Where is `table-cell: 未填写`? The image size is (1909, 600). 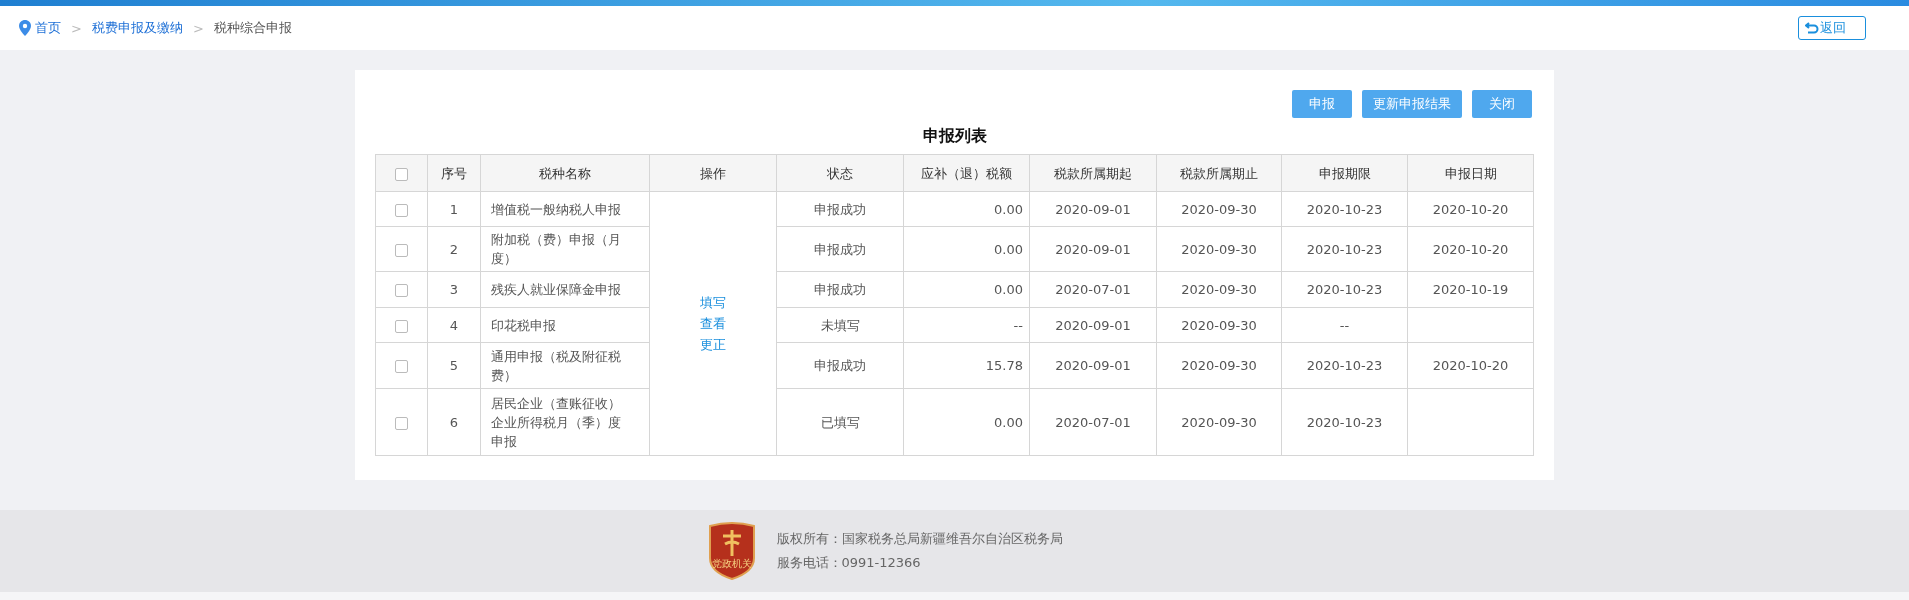
table-cell: 未填写 is located at coordinates (840, 325).